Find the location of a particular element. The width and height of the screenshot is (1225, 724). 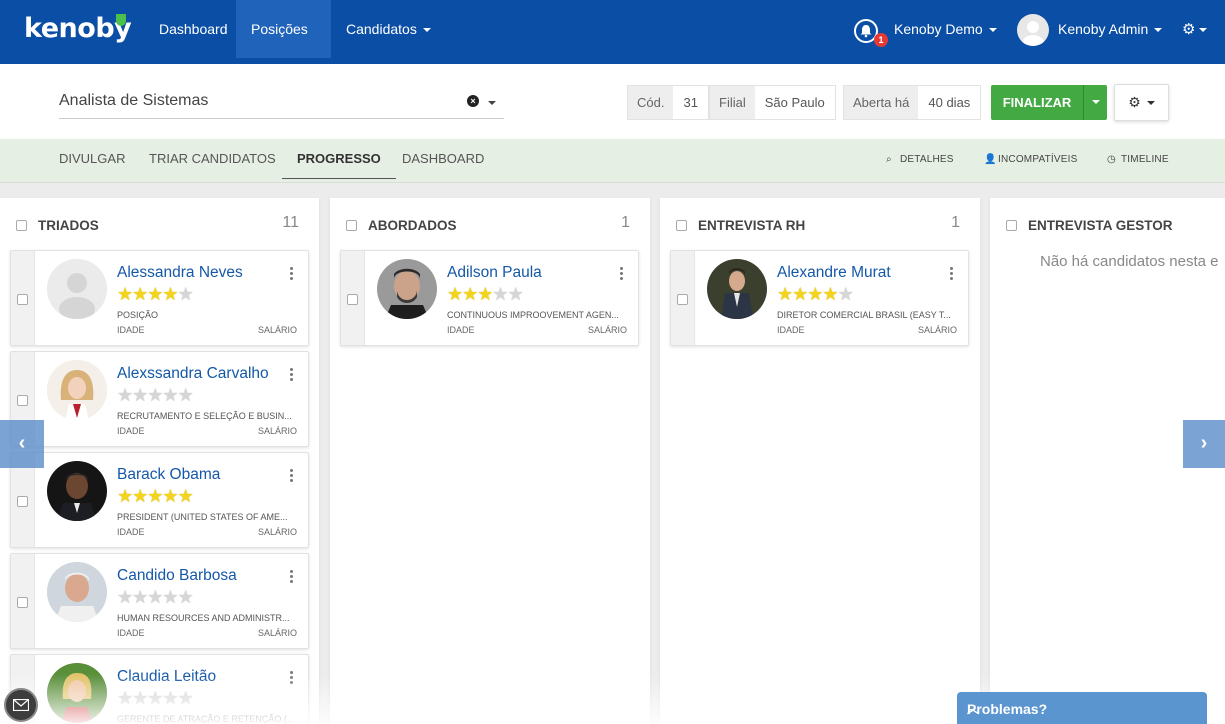

candidate-name: Alexssandra Carvalho is located at coordinates (193, 374).